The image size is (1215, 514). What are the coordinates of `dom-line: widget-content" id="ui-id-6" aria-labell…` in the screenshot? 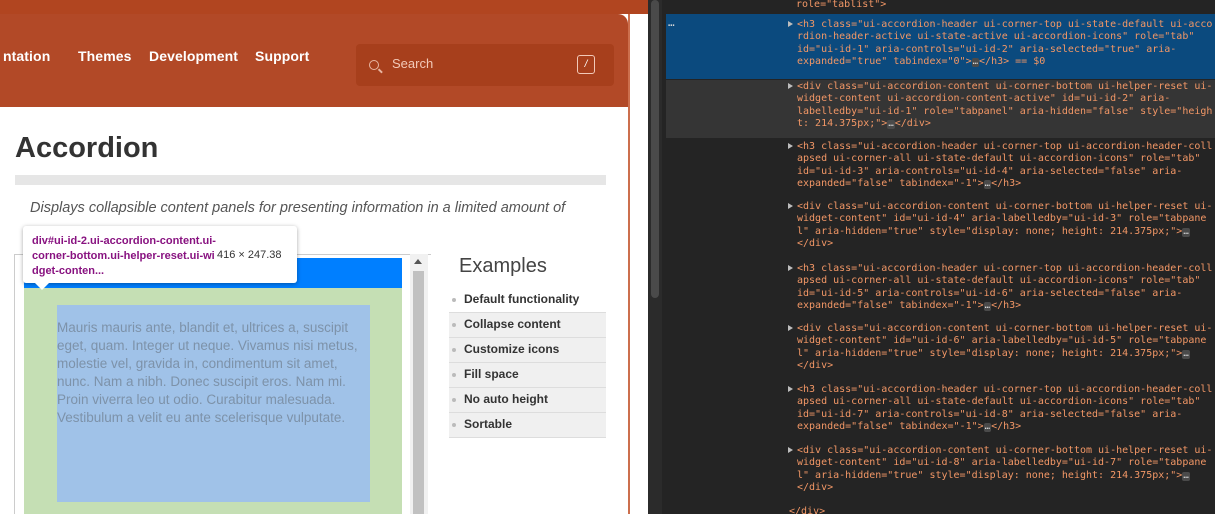 It's located at (998, 341).